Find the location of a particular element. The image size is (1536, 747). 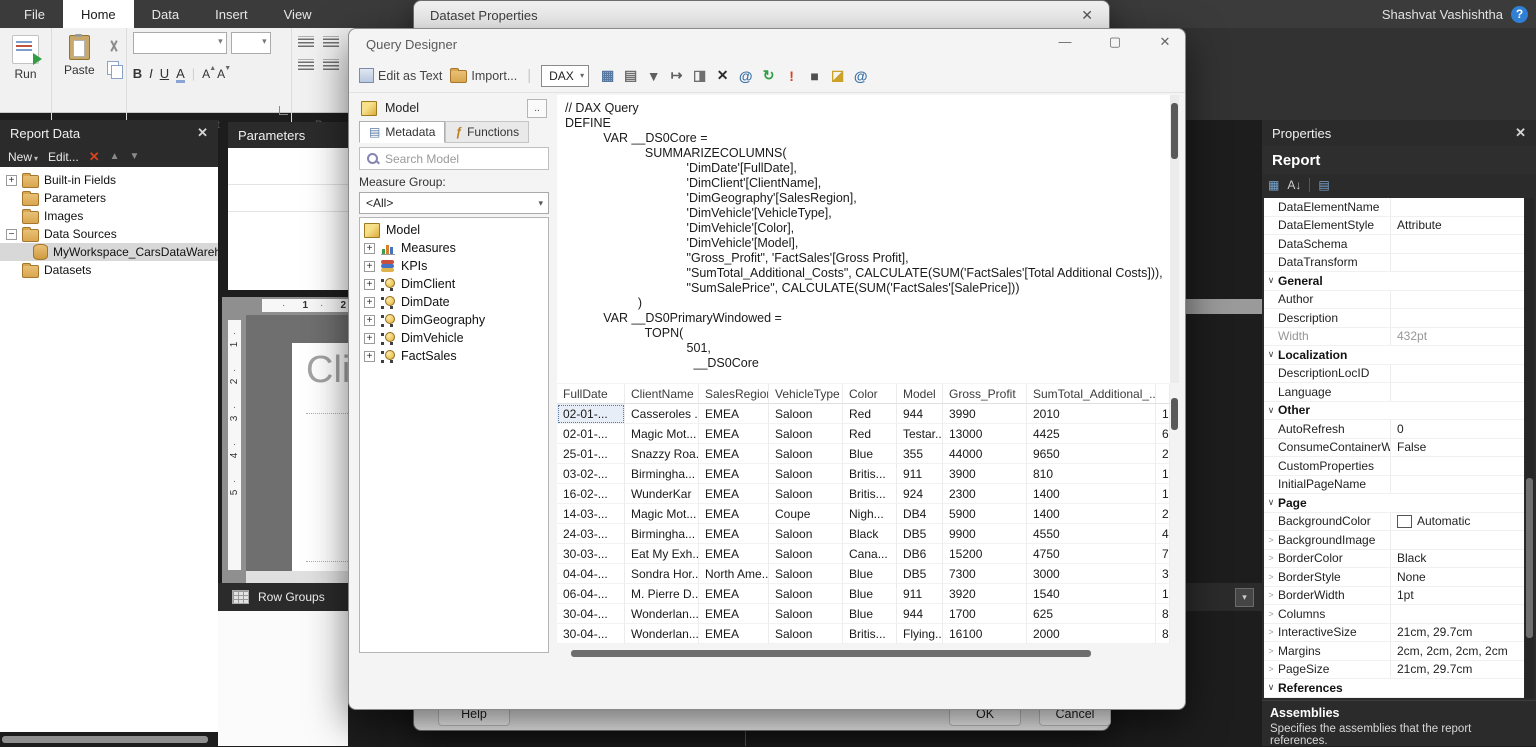

table-cell: 4 is located at coordinates (1163, 534).